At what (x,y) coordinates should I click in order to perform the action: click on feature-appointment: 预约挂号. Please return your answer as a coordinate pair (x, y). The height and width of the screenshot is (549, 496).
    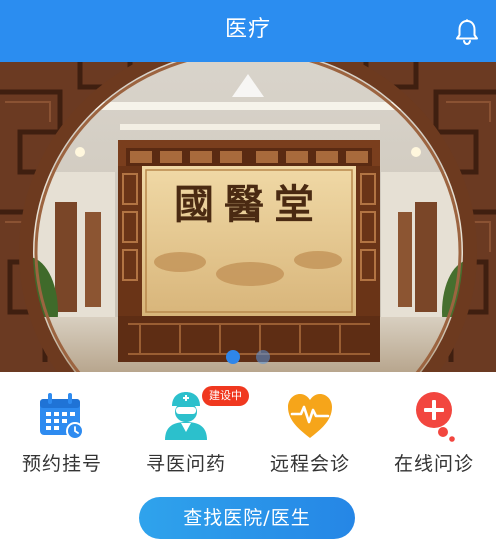
    Looking at the image, I should click on (62, 434).